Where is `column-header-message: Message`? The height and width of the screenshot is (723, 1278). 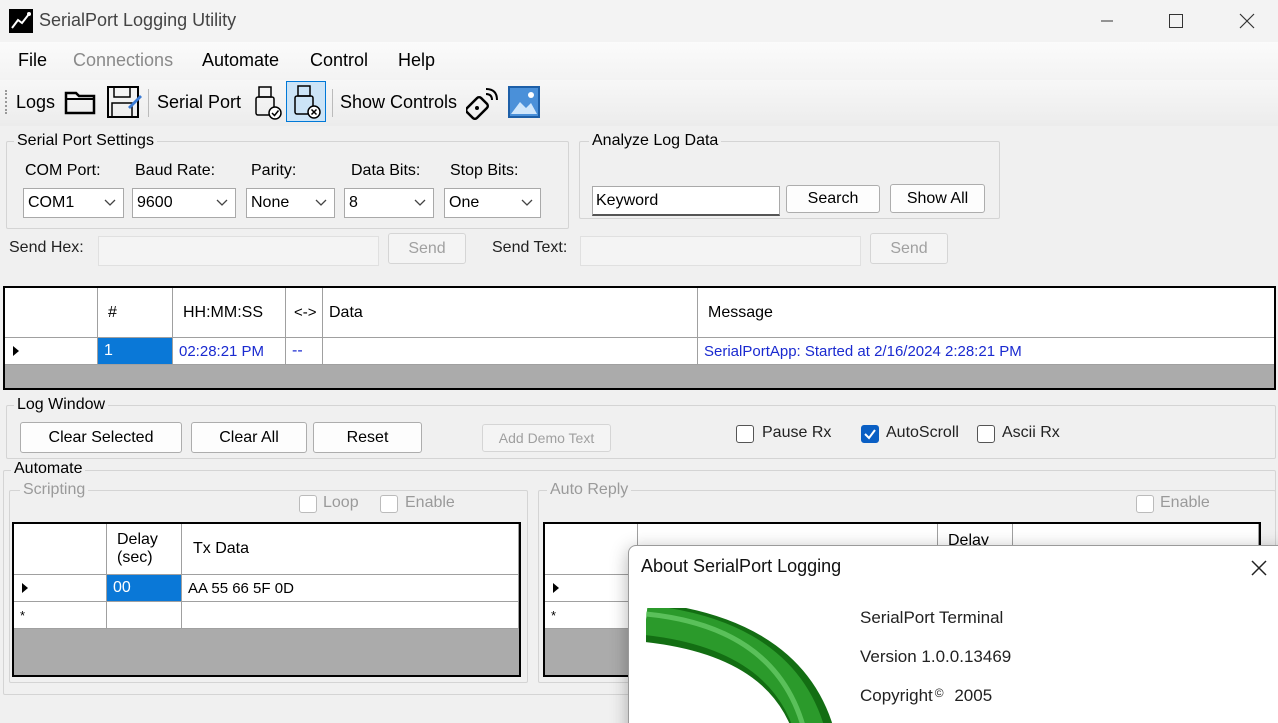 column-header-message: Message is located at coordinates (986, 313).